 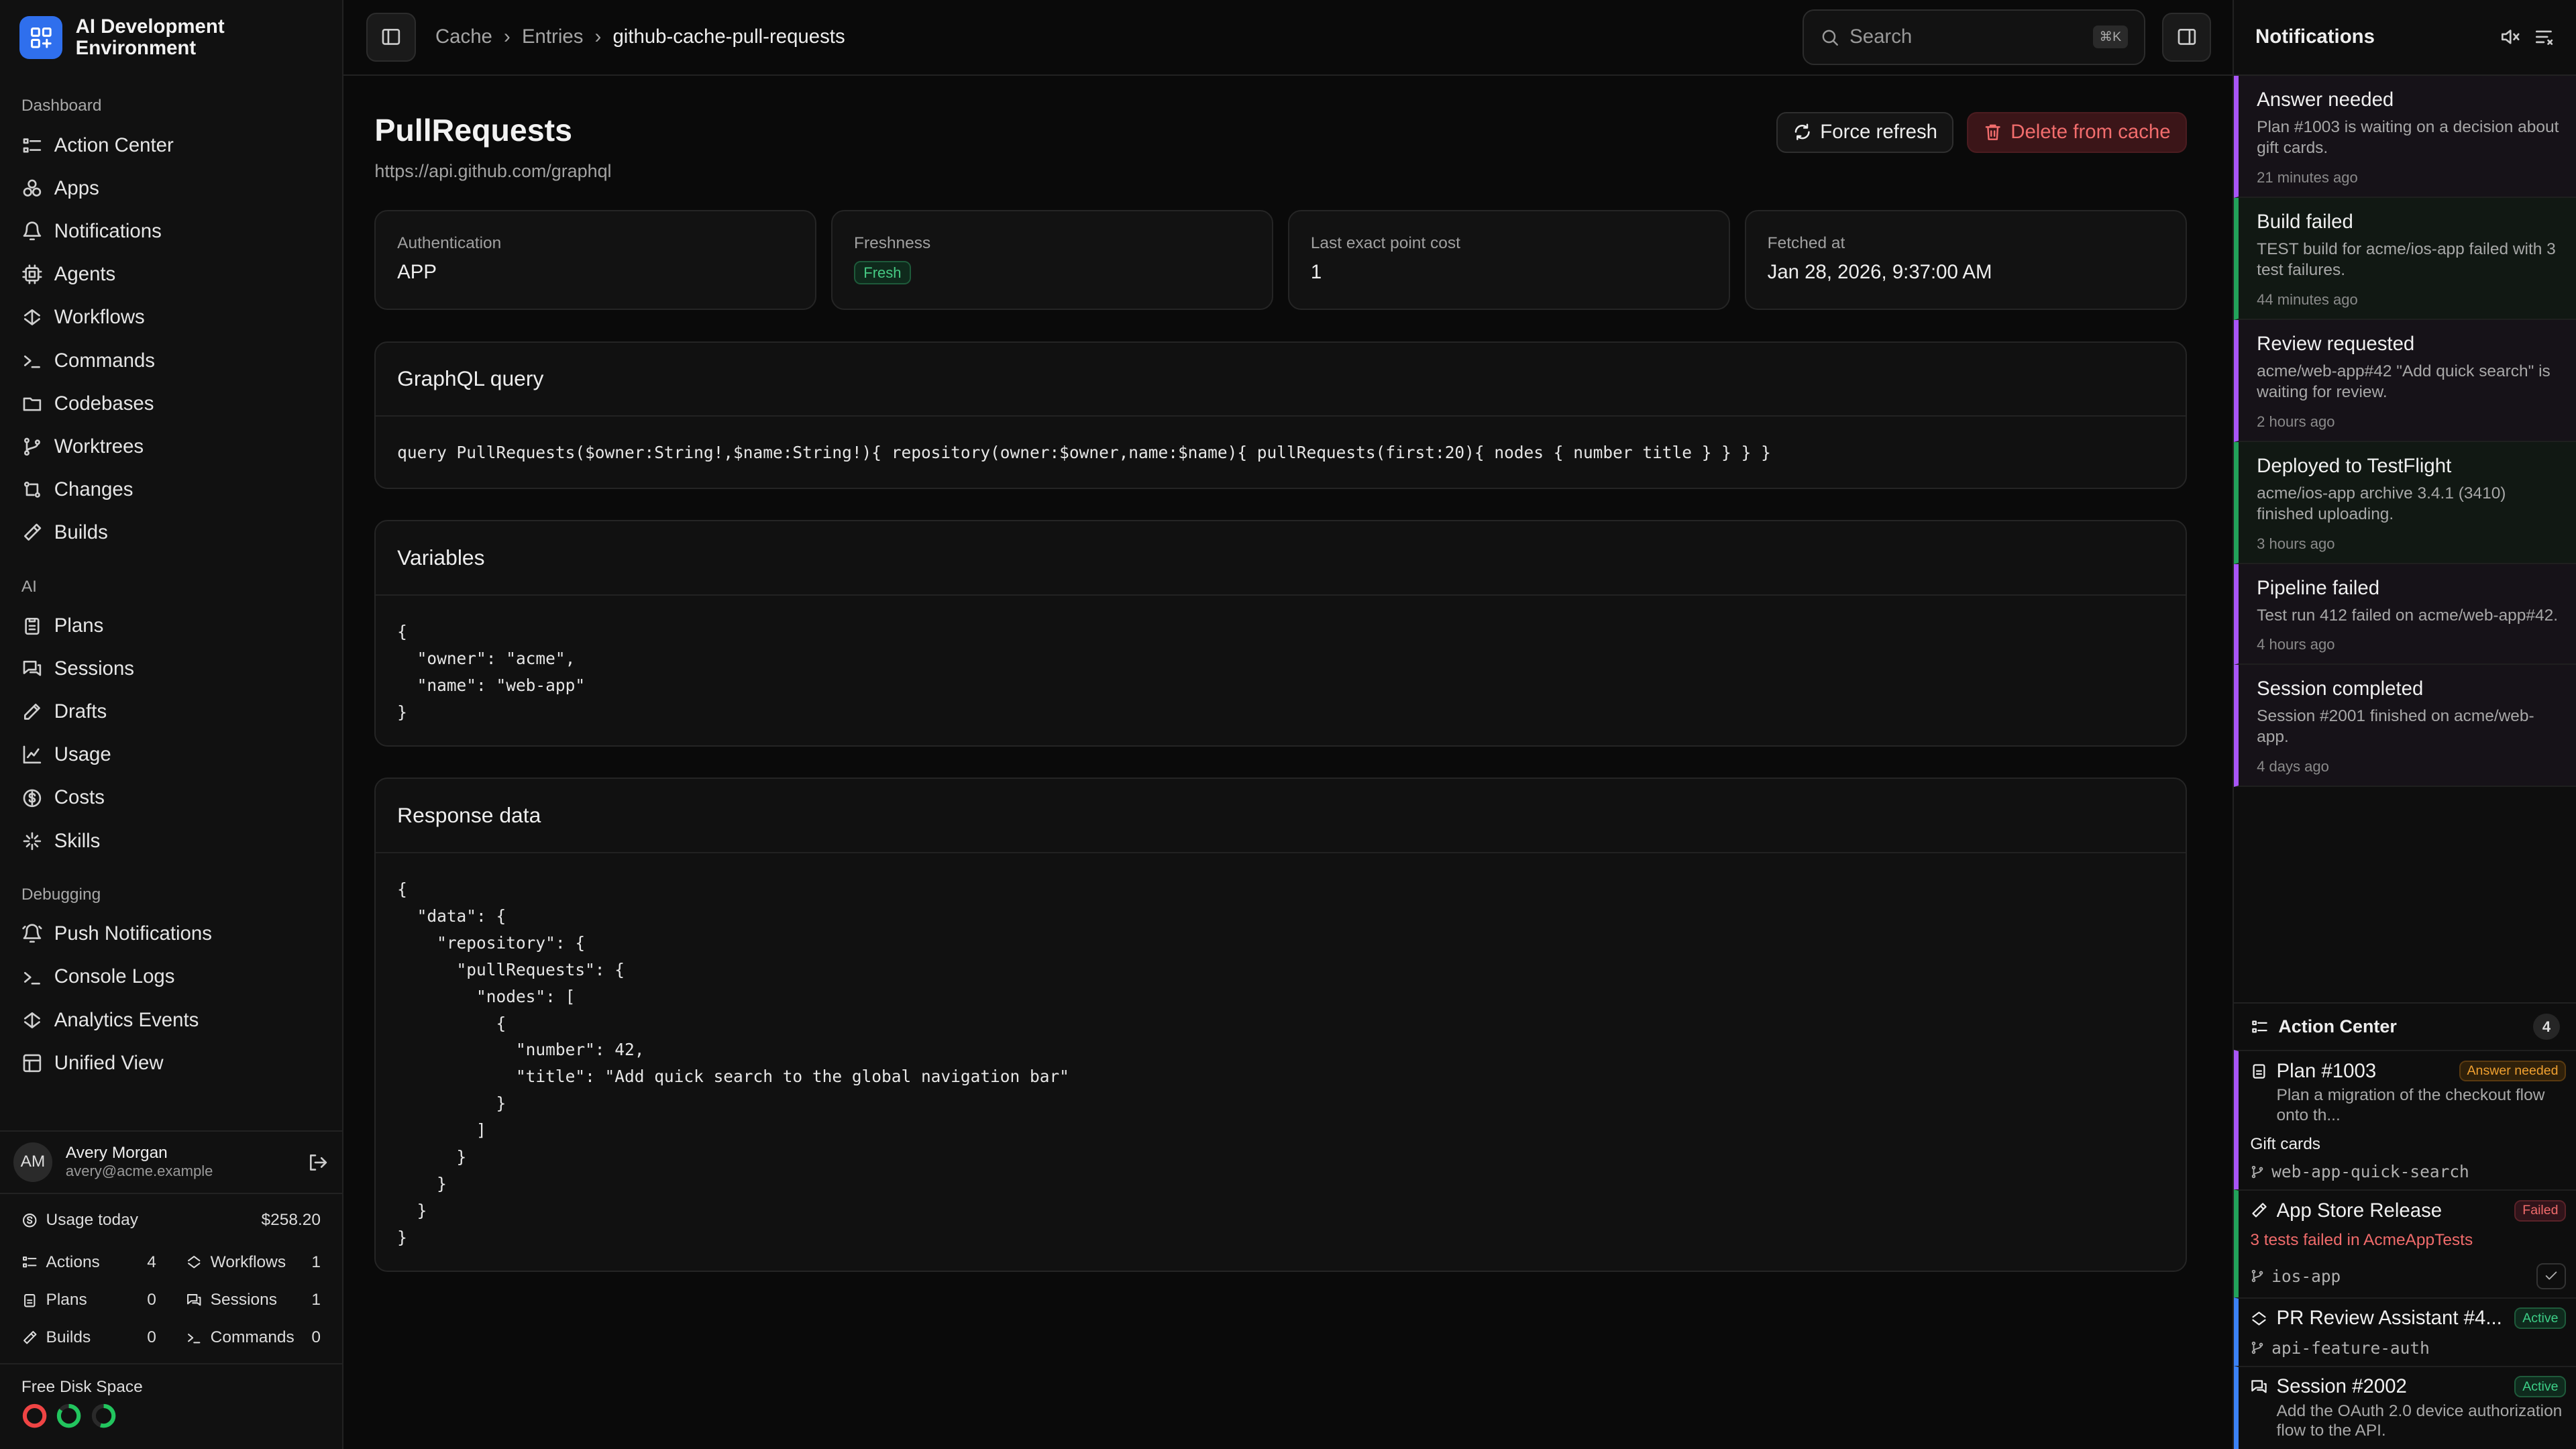 I want to click on search-shortcut: ⌘K, so click(x=2110, y=37).